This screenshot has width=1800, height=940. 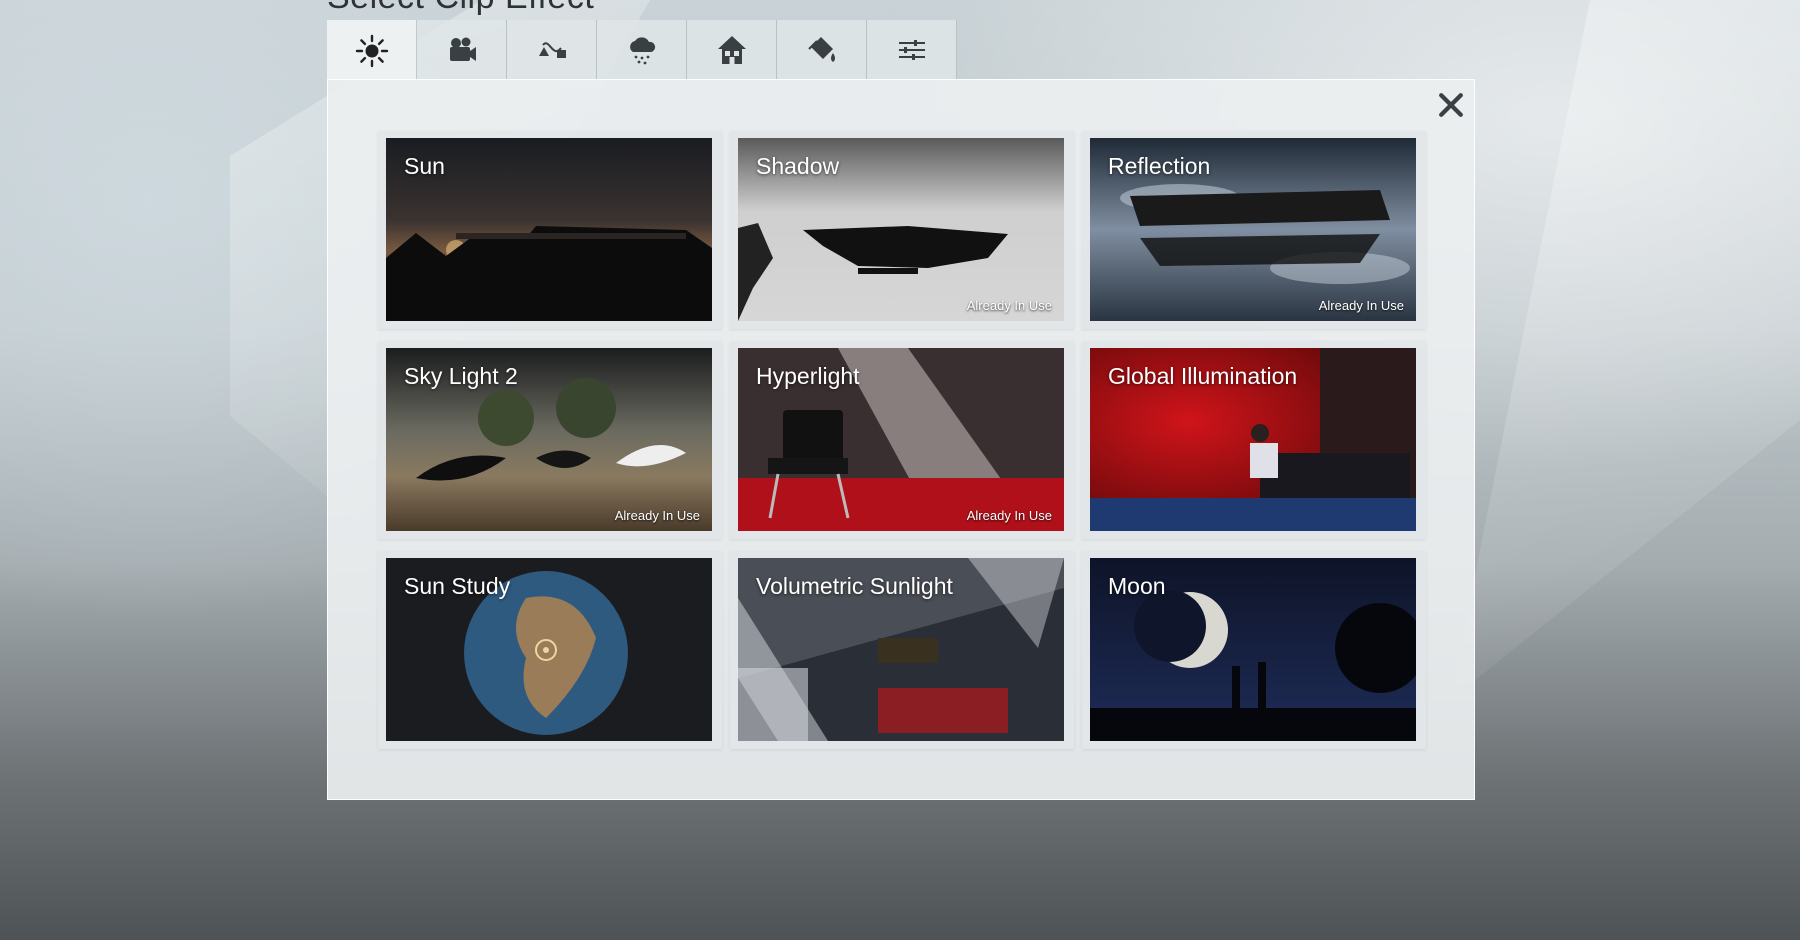 I want to click on tab-building, so click(x=732, y=49).